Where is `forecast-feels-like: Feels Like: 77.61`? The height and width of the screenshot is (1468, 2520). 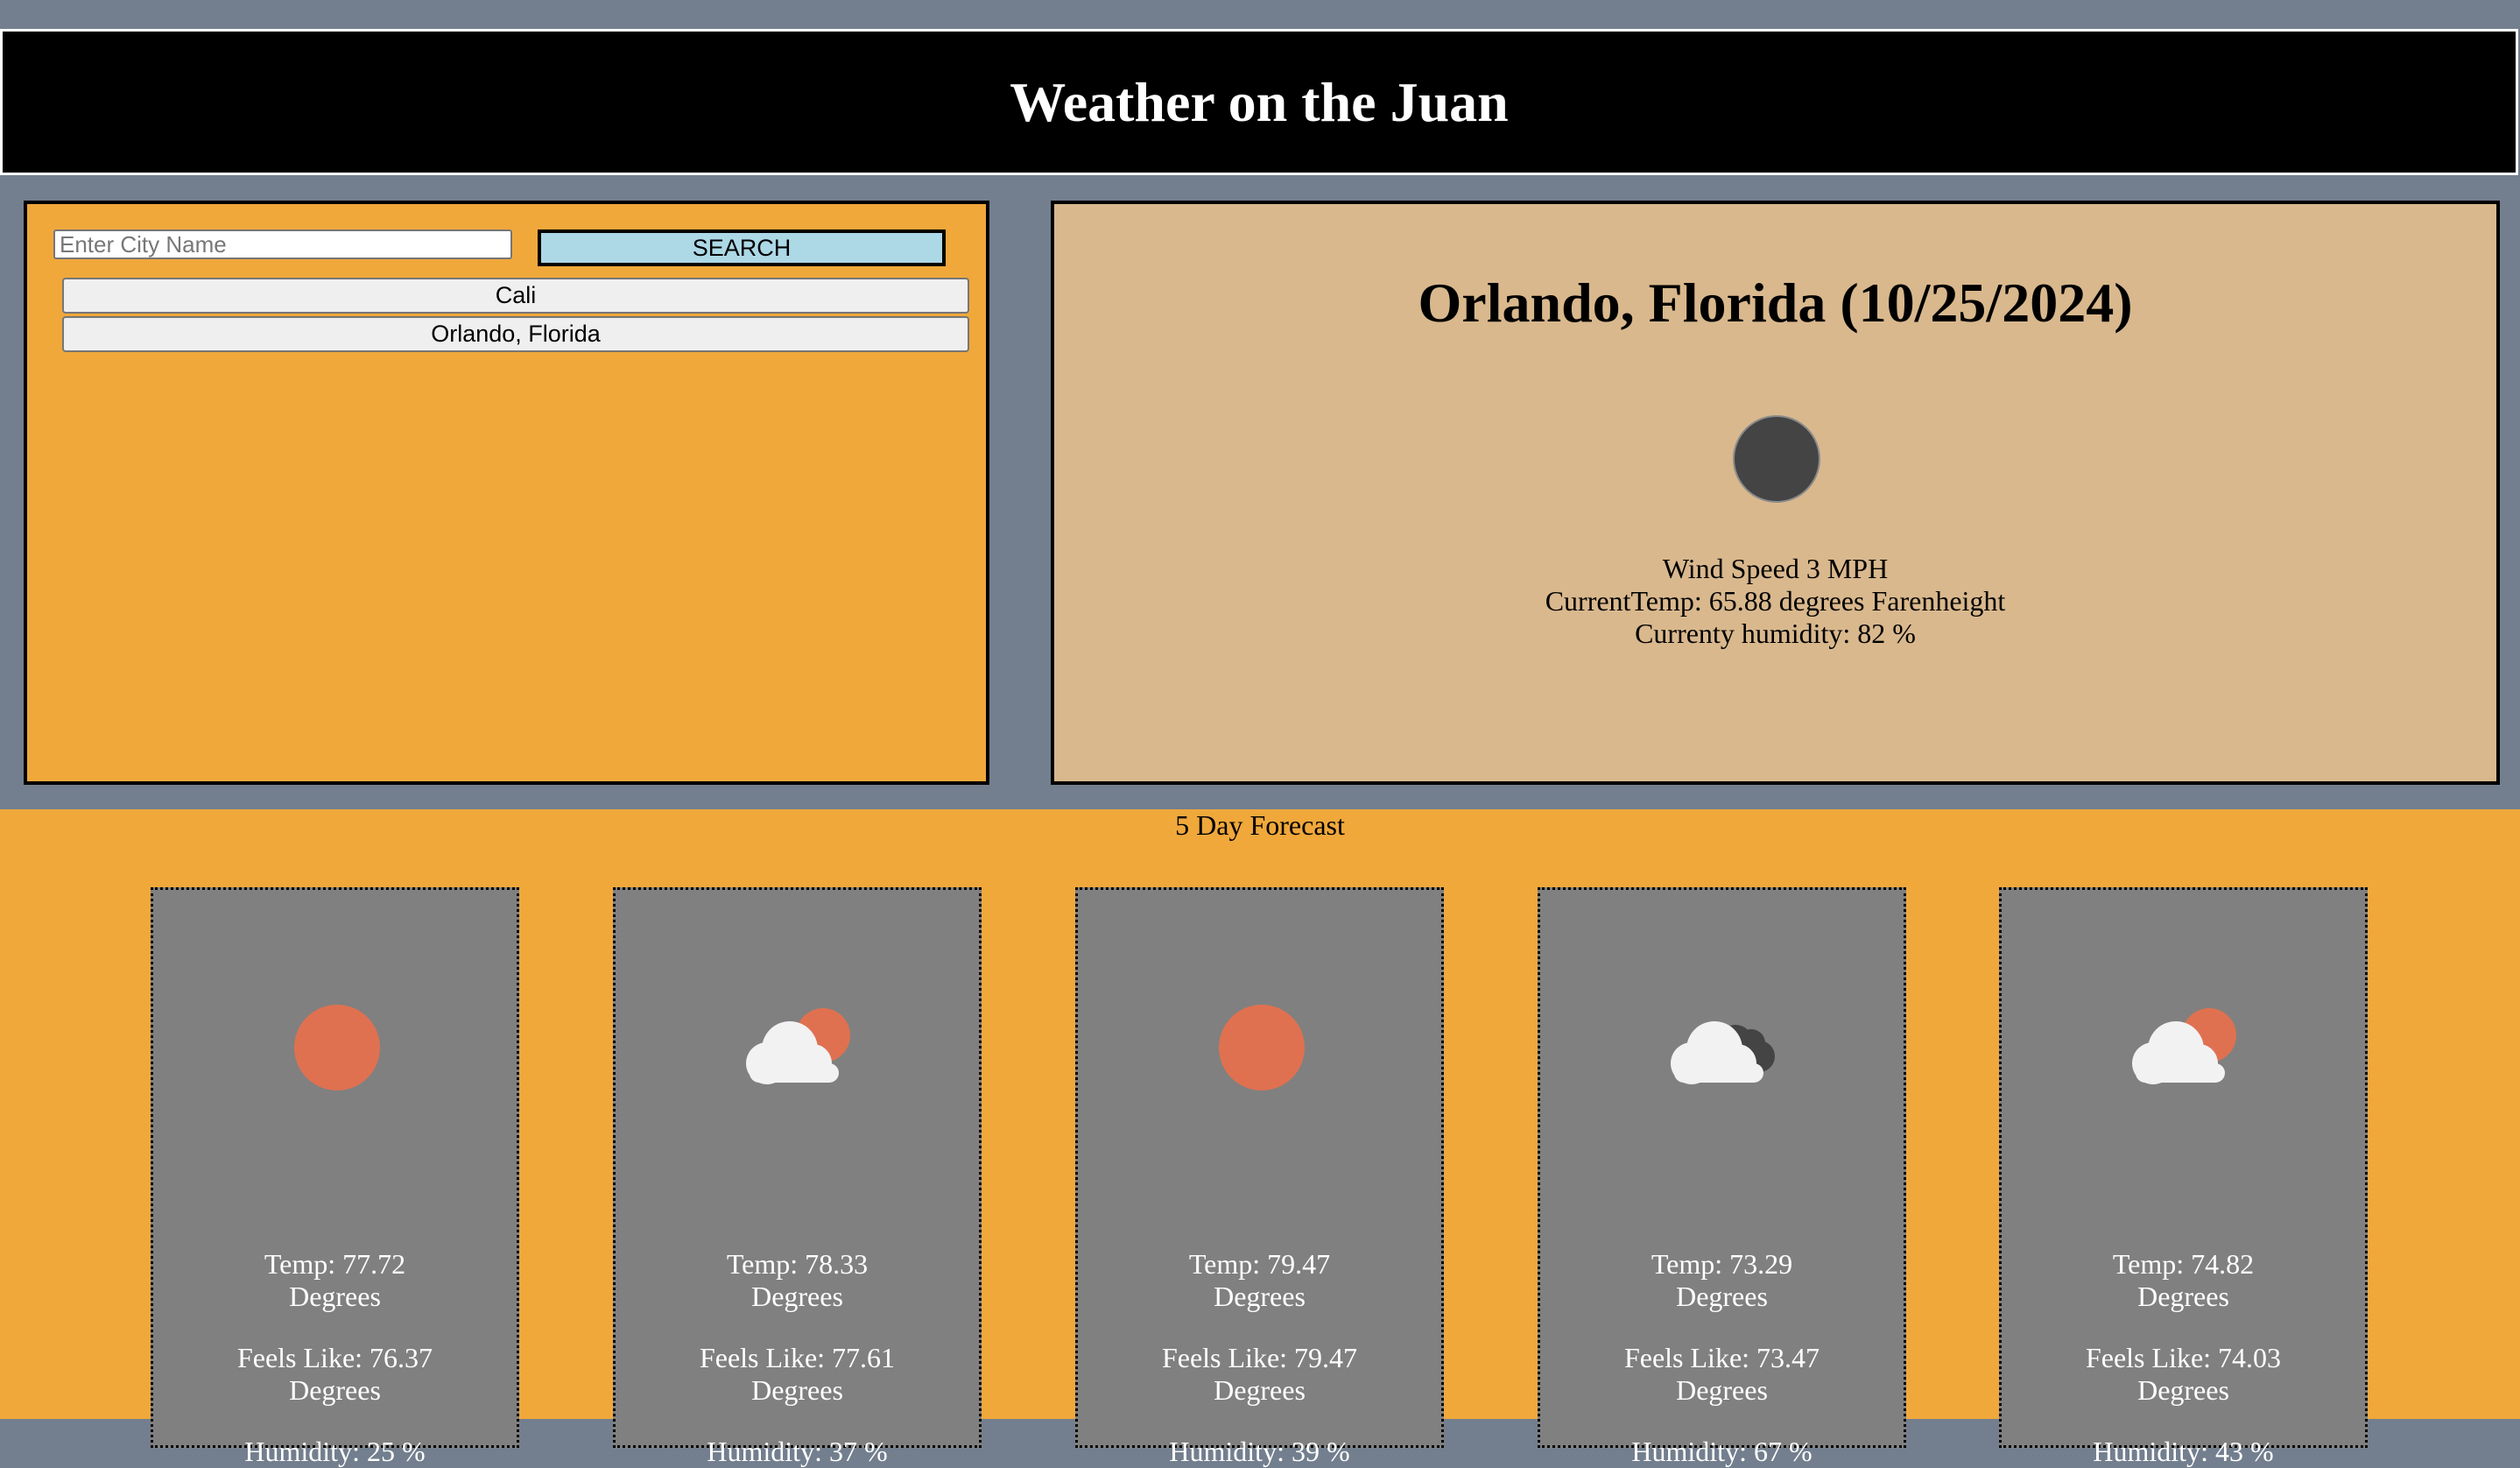 forecast-feels-like: Feels Like: 77.61 is located at coordinates (797, 1357).